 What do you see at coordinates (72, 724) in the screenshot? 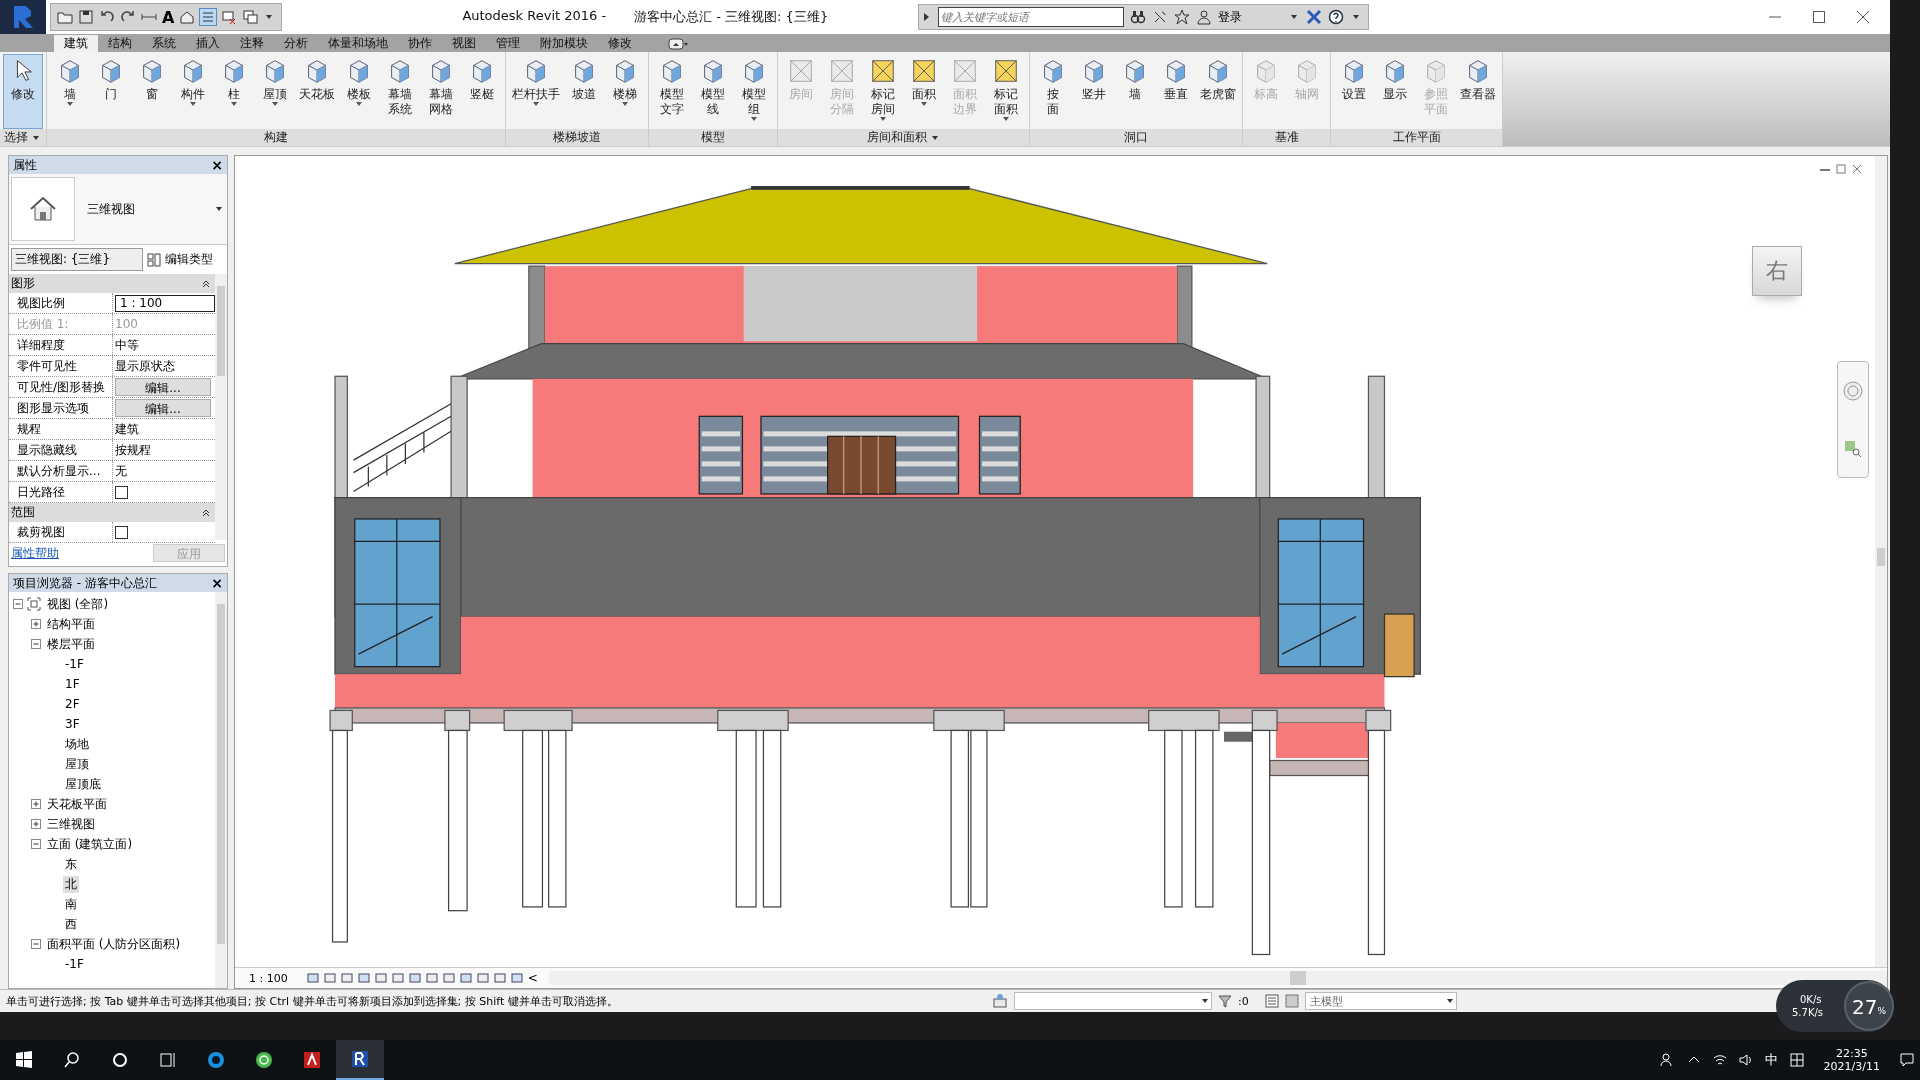
I see `tree-item: 3F` at bounding box center [72, 724].